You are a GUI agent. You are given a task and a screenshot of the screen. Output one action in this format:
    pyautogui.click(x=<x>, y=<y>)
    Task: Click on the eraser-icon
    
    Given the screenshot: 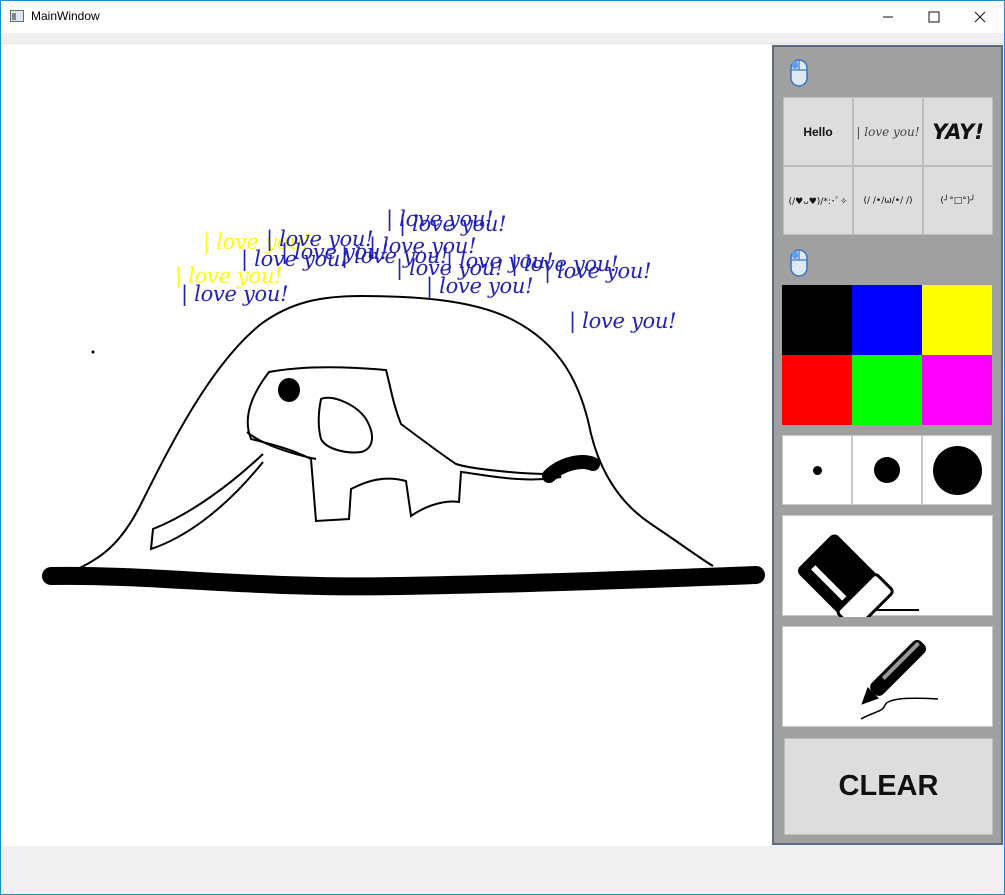 What is the action you would take?
    pyautogui.click(x=858, y=582)
    